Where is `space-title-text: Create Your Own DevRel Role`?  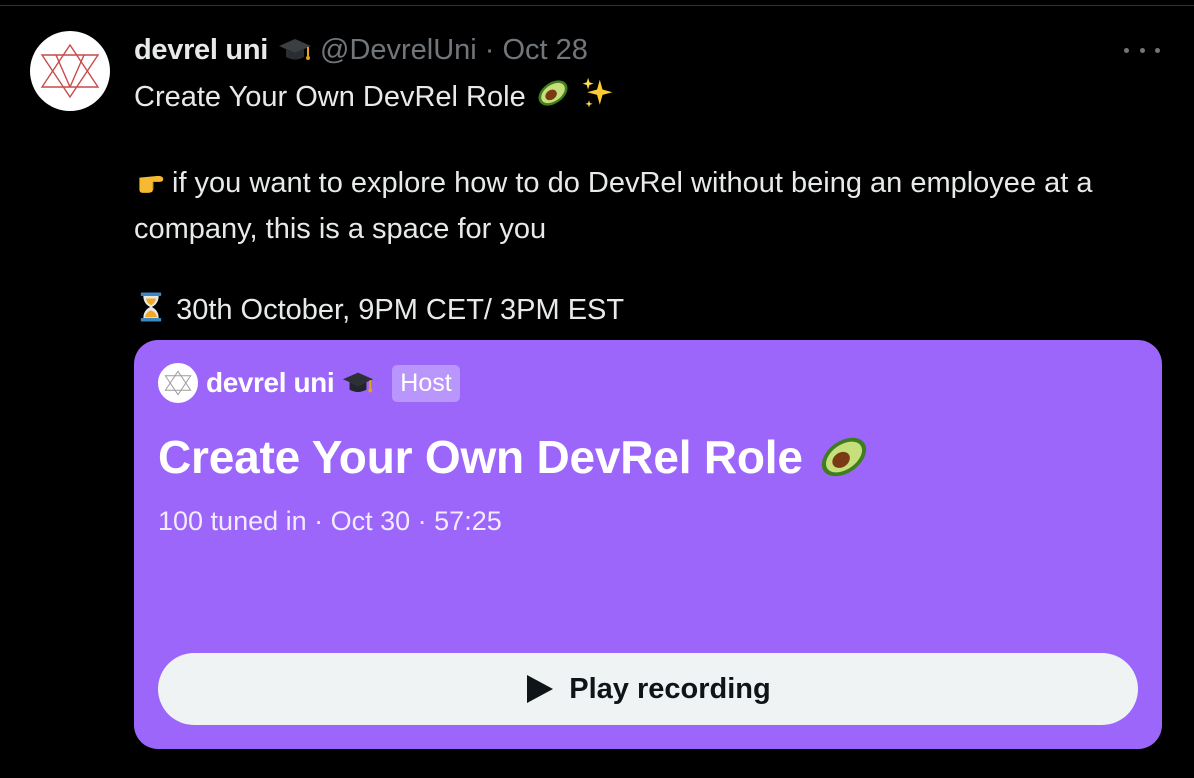
space-title-text: Create Your Own DevRel Role is located at coordinates (480, 457).